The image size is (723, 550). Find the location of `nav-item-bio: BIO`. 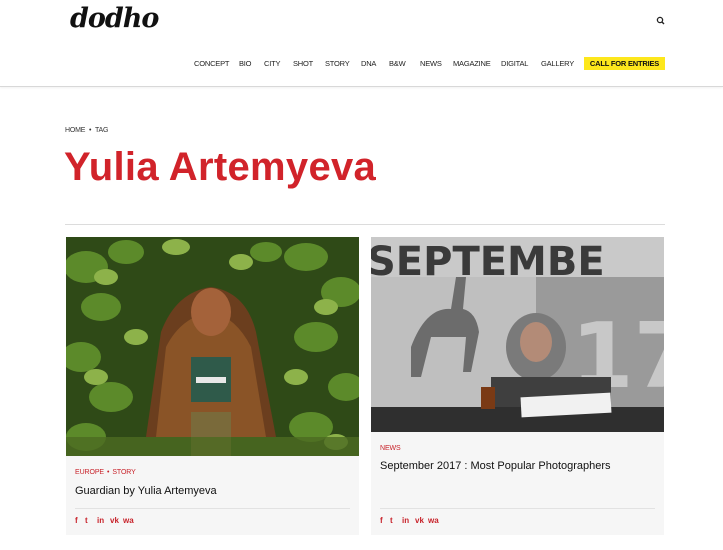

nav-item-bio: BIO is located at coordinates (245, 64).